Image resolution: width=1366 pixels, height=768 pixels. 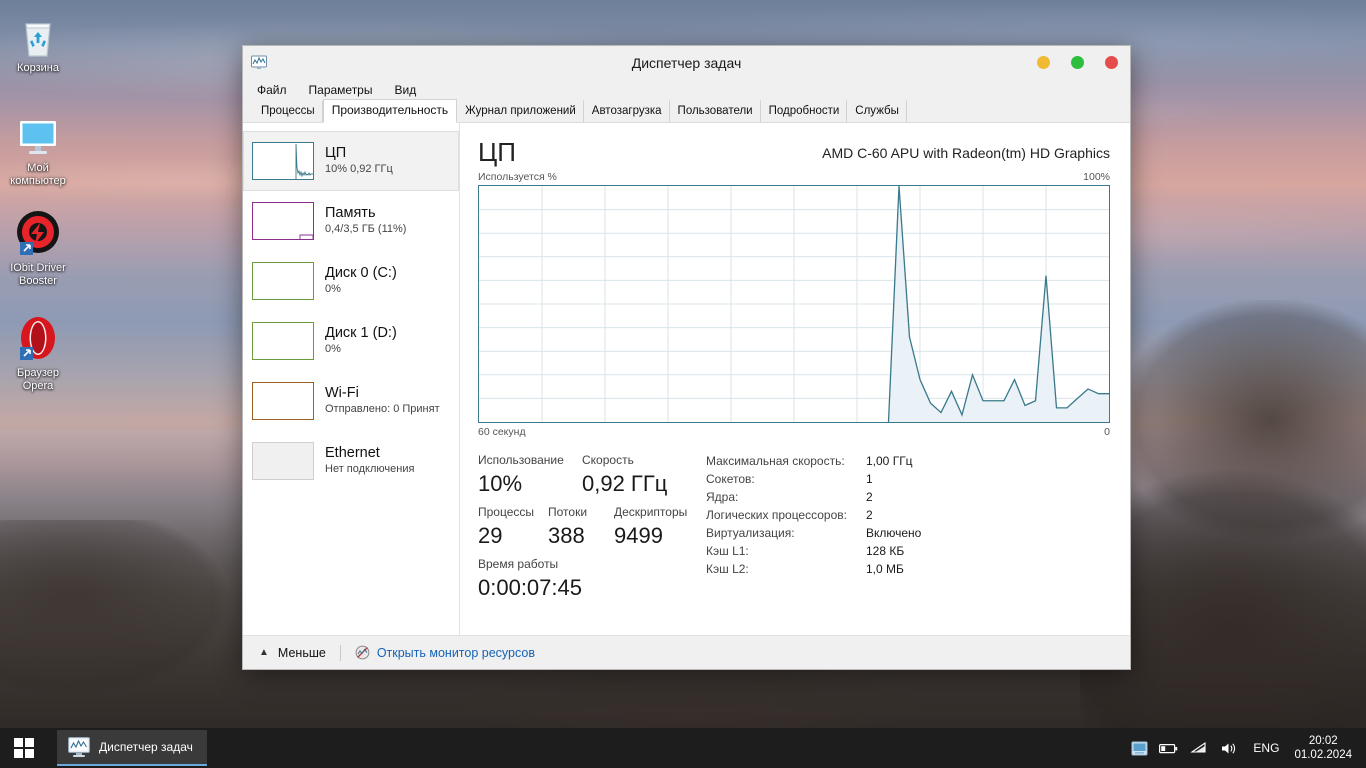 I want to click on resource-sidebar: ЦП 10% 0,92 ГГц Память 0,4/3,5 ГБ (11%), so click(x=351, y=379).